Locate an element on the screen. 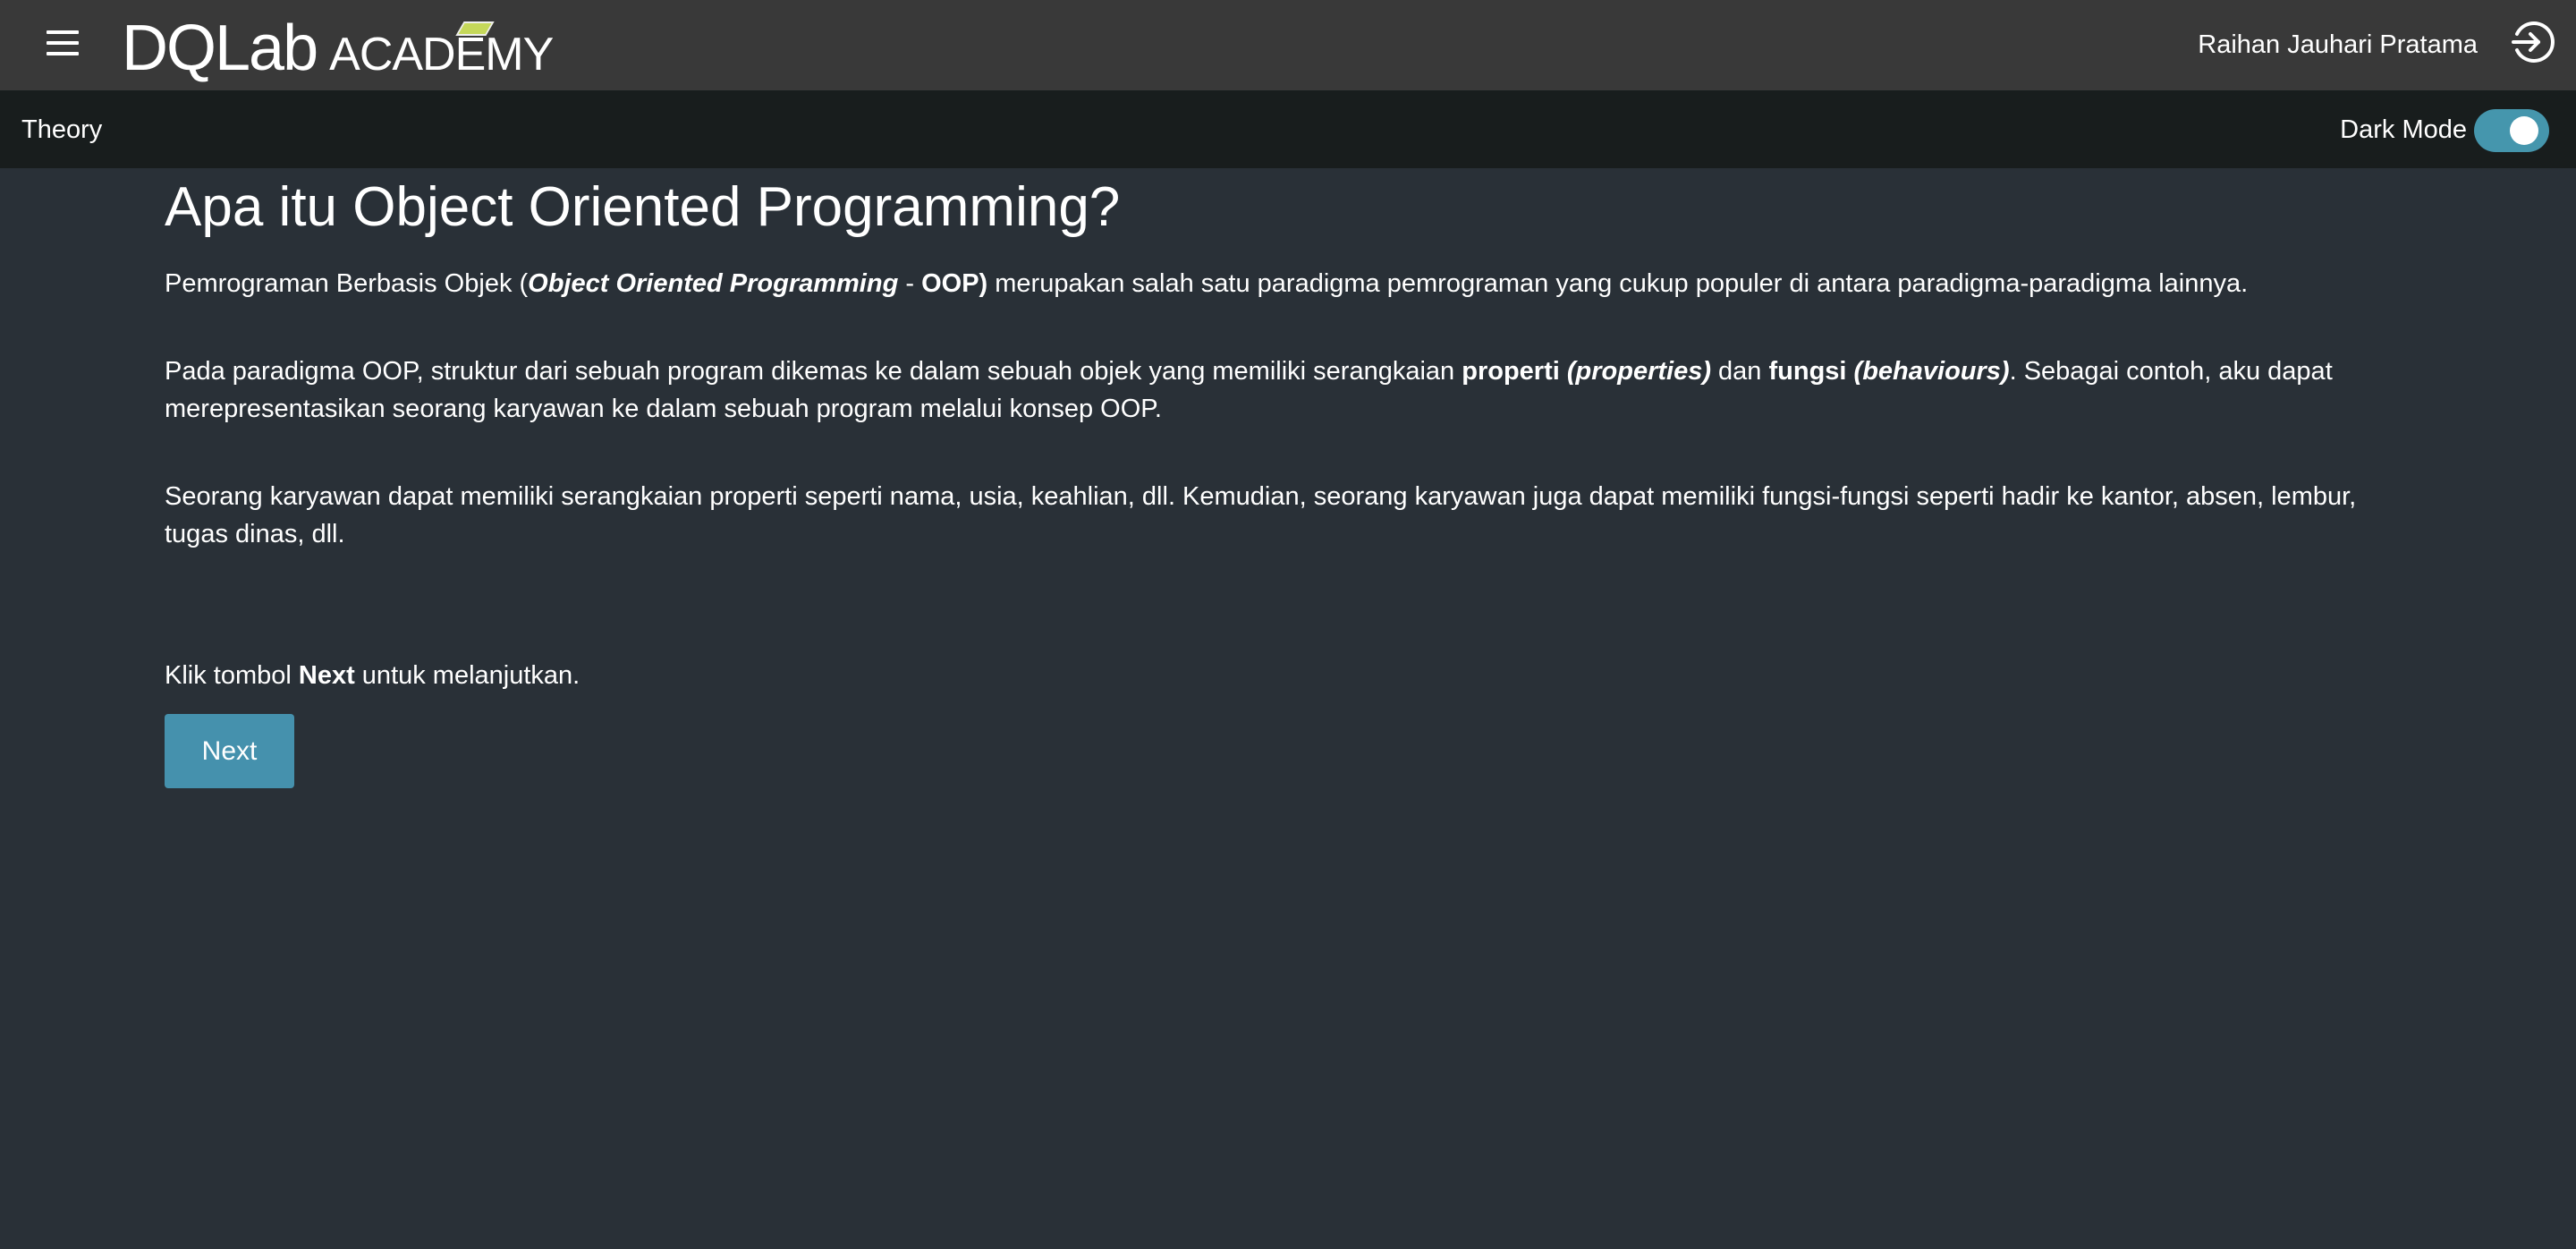 This screenshot has height=1249, width=2576. logo-brand: DQLab is located at coordinates (220, 48).